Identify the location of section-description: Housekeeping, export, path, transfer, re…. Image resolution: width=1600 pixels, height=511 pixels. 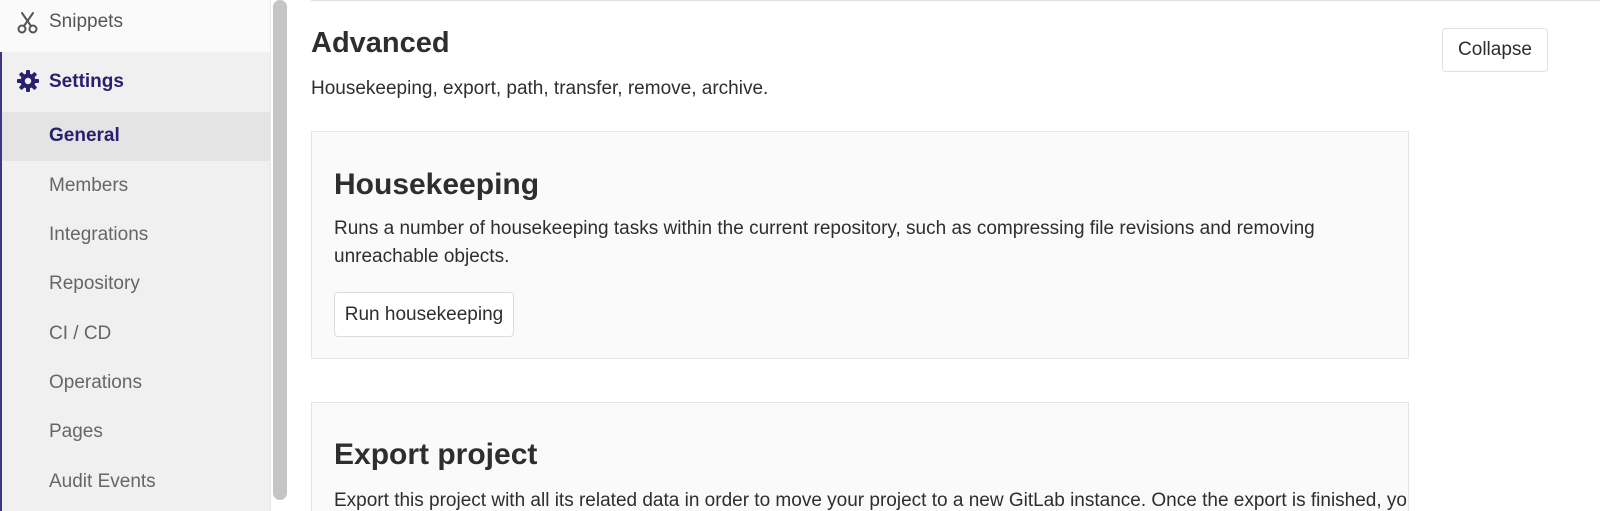
(540, 88).